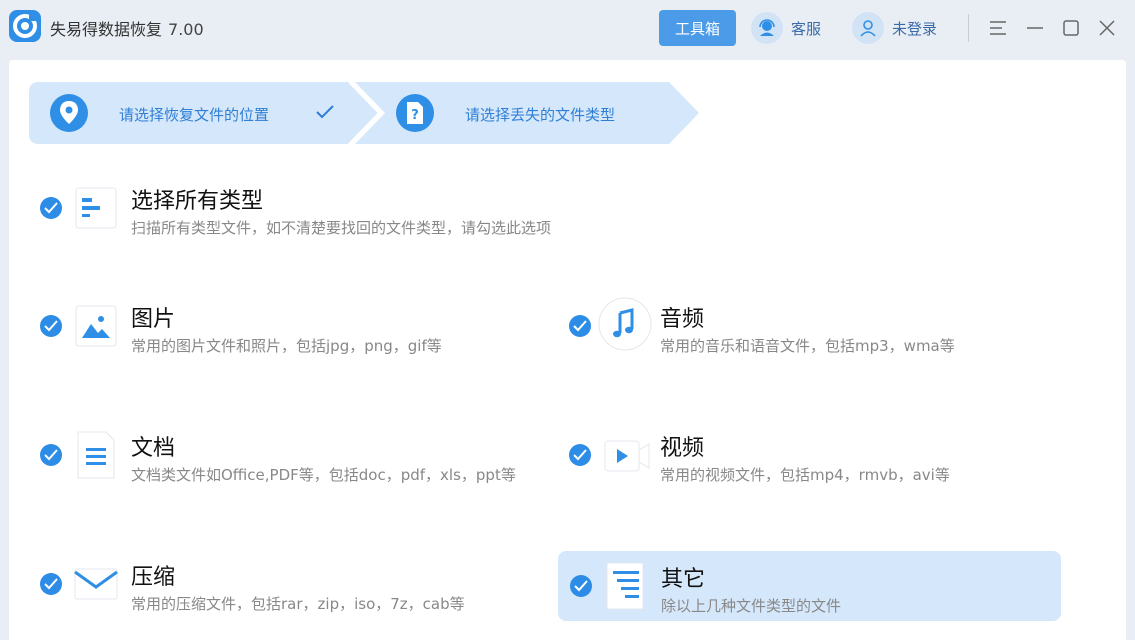 This screenshot has height=640, width=1135. Describe the element at coordinates (269, 326) in the screenshot. I see `option-images: 图片 常用的图片文件和照片，包括jpg，png，gif等` at that location.